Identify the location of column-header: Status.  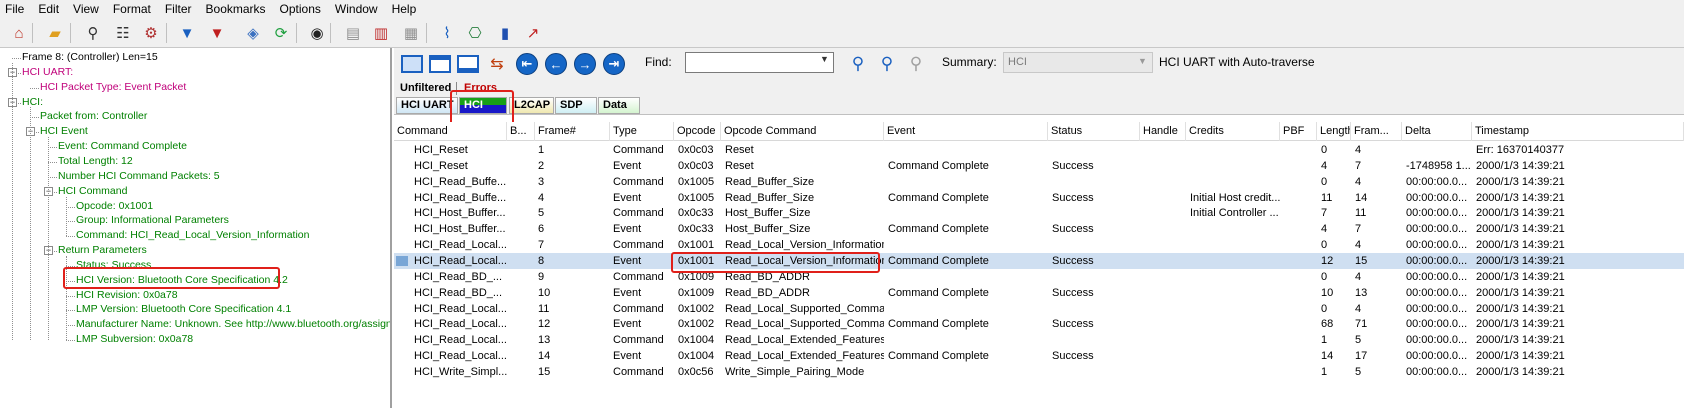
(1094, 131).